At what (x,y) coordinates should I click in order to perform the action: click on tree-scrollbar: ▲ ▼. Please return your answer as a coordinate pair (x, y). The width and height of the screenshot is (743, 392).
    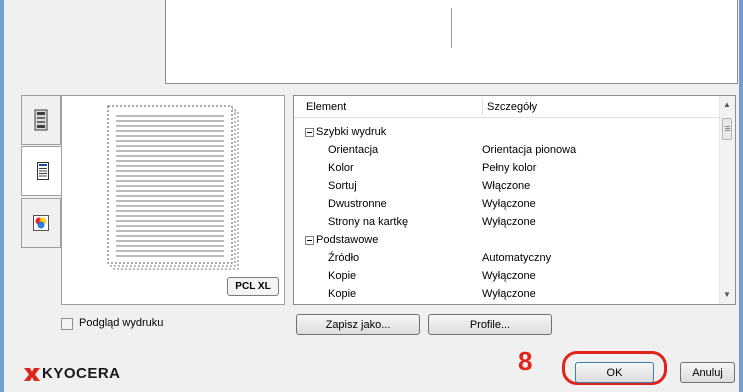
    Looking at the image, I should click on (727, 200).